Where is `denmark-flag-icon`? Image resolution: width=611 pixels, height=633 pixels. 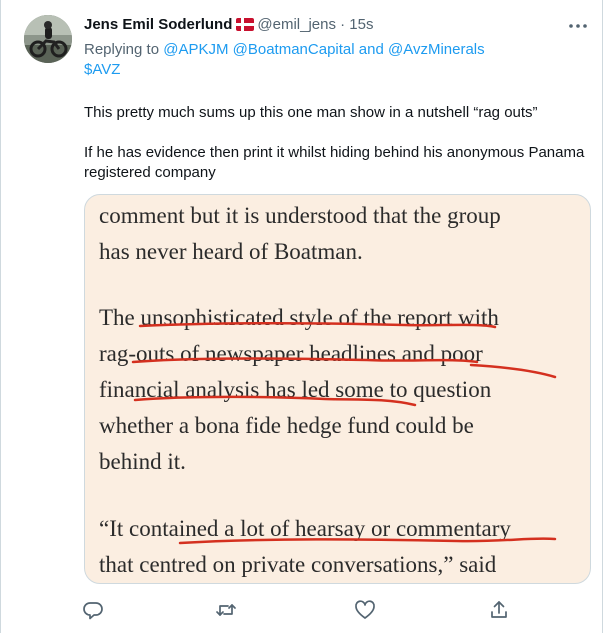
denmark-flag-icon is located at coordinates (245, 27).